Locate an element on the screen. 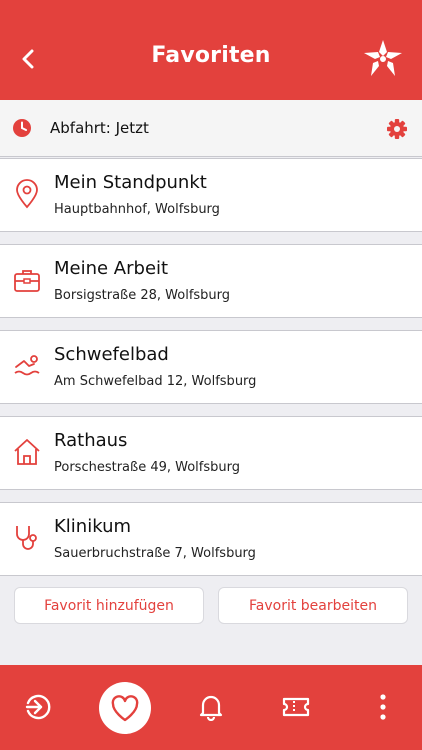 This screenshot has height=750, width=422. favorite-item-standpunkt: Mein Standpunkt Hauptbahnhof, Wolfsburg is located at coordinates (211, 195).